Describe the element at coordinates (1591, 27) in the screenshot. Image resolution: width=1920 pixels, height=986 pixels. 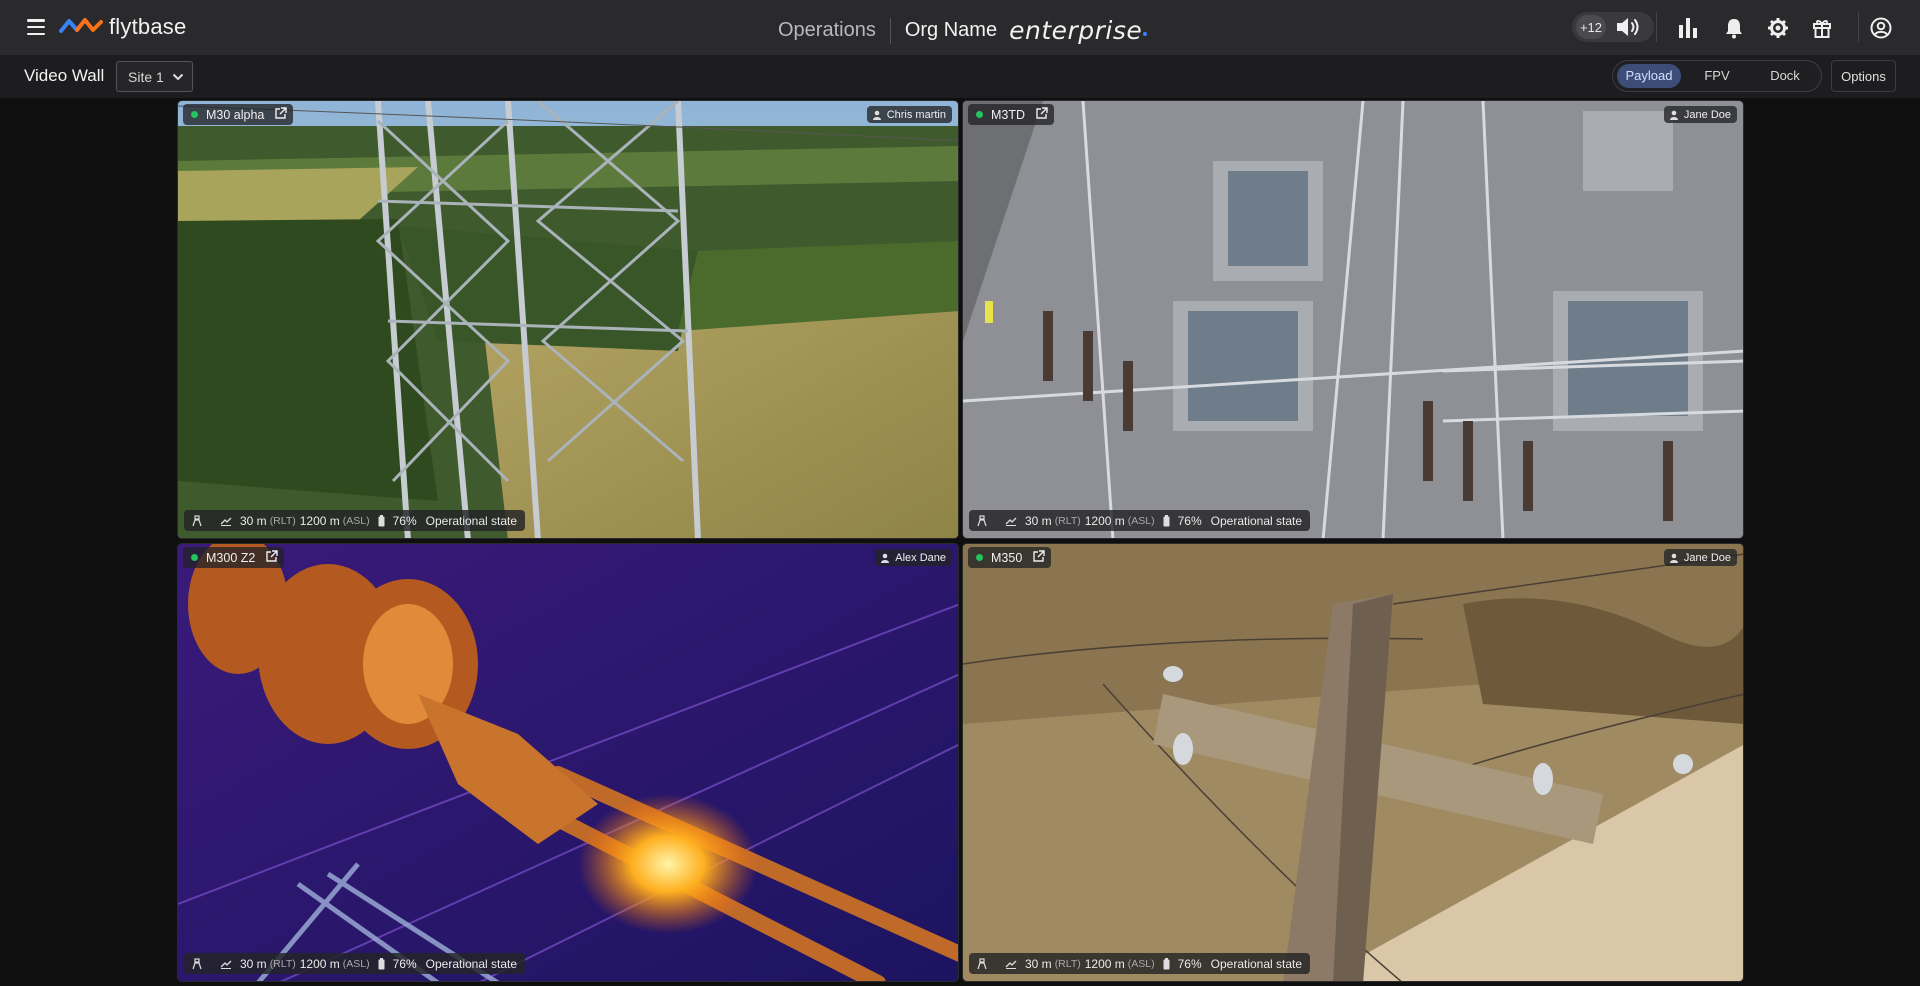
I see `participants-count: +12` at that location.